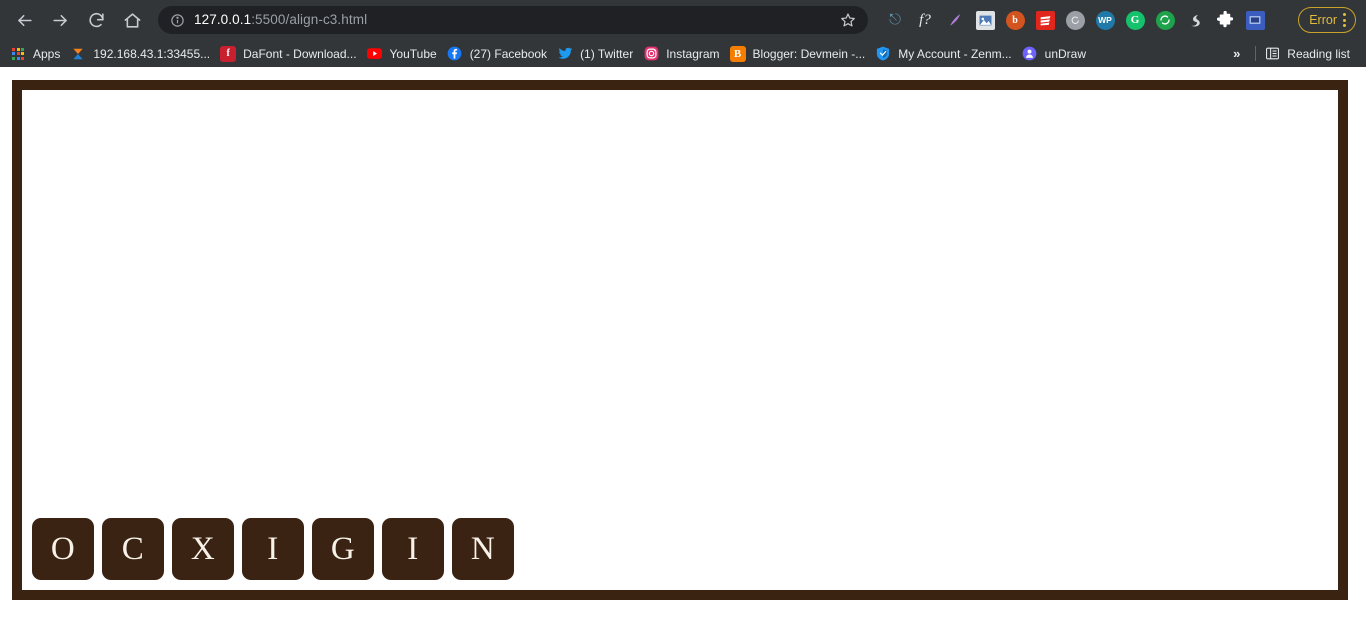 The height and width of the screenshot is (620, 1366). Describe the element at coordinates (1075, 20) in the screenshot. I see `grey-disc-icon` at that location.